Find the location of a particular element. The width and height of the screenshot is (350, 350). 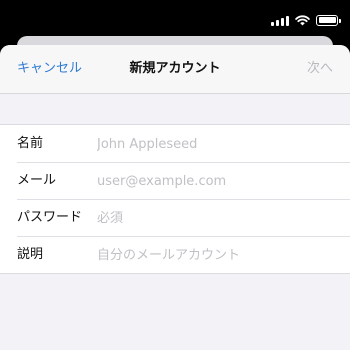

email-label: メール is located at coordinates (37, 180).